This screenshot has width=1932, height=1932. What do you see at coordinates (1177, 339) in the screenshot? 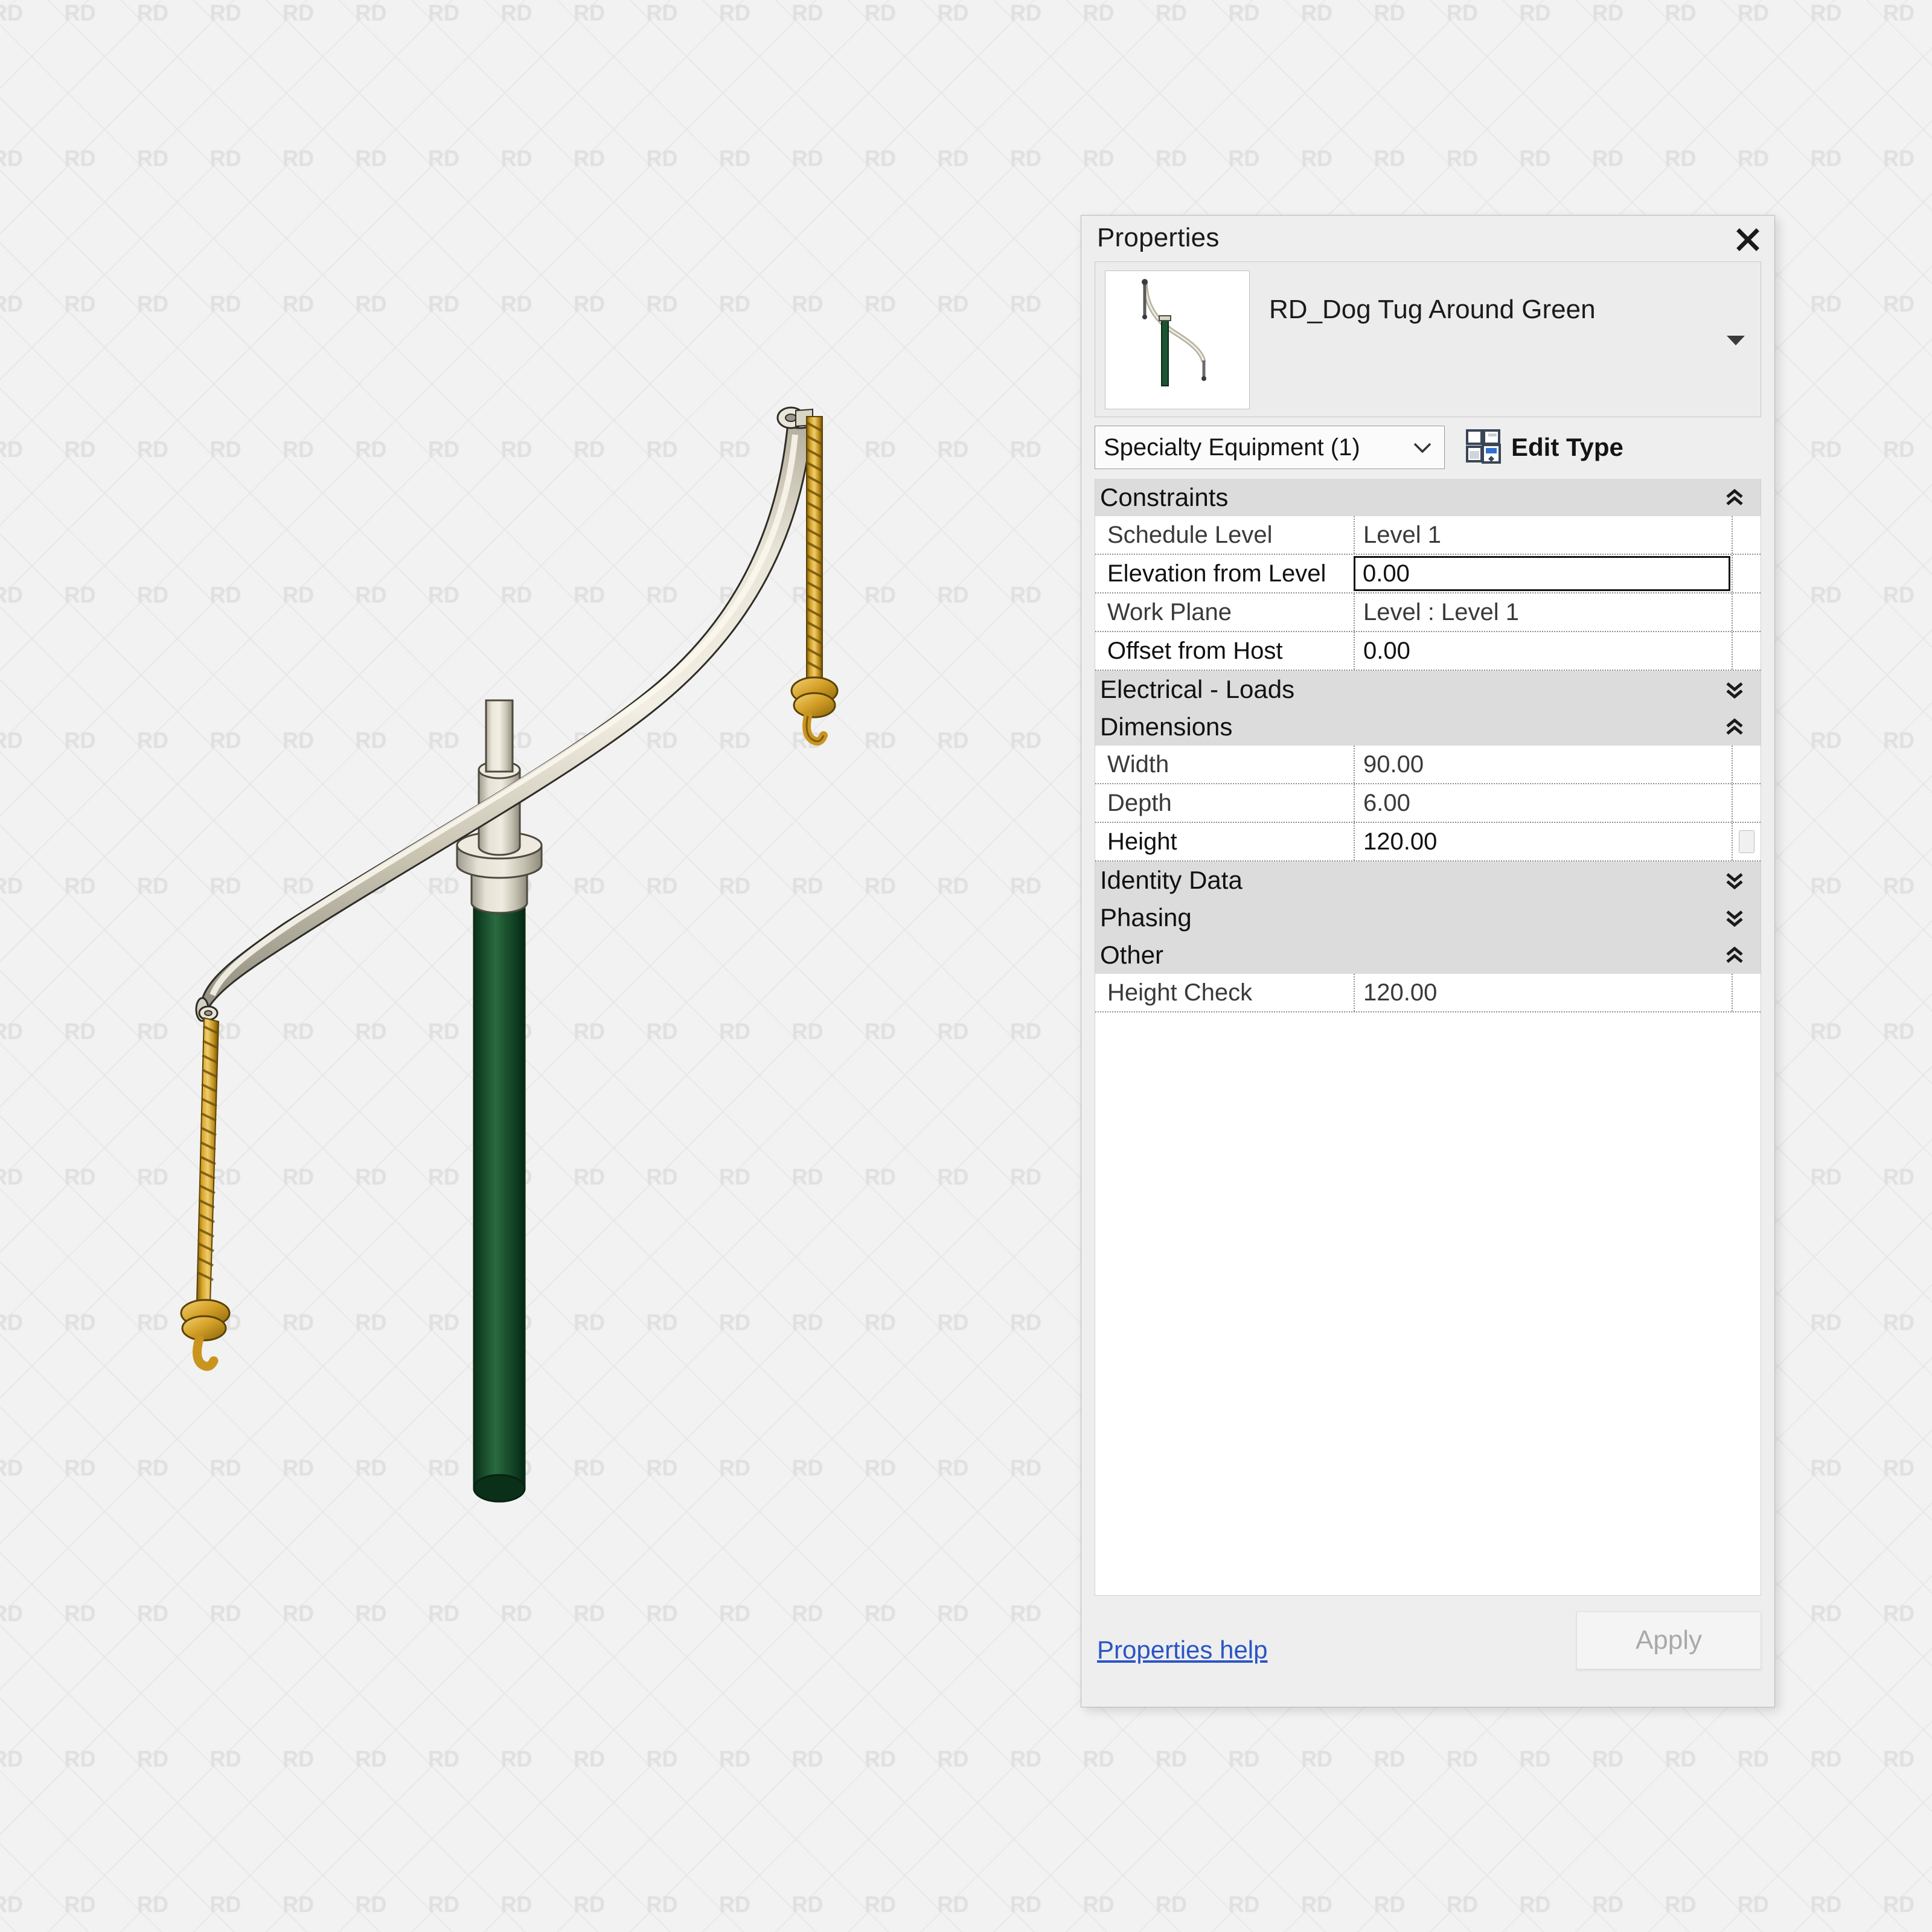
I see `type-thumbnail` at bounding box center [1177, 339].